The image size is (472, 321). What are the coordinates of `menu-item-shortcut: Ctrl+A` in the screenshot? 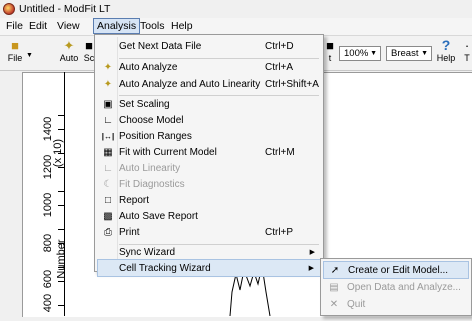 It's located at (279, 67).